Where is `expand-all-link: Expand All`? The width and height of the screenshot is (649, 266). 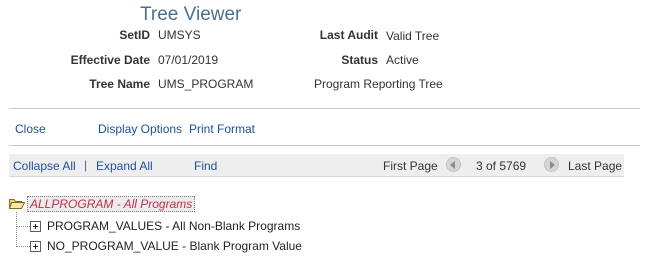 expand-all-link: Expand All is located at coordinates (124, 166).